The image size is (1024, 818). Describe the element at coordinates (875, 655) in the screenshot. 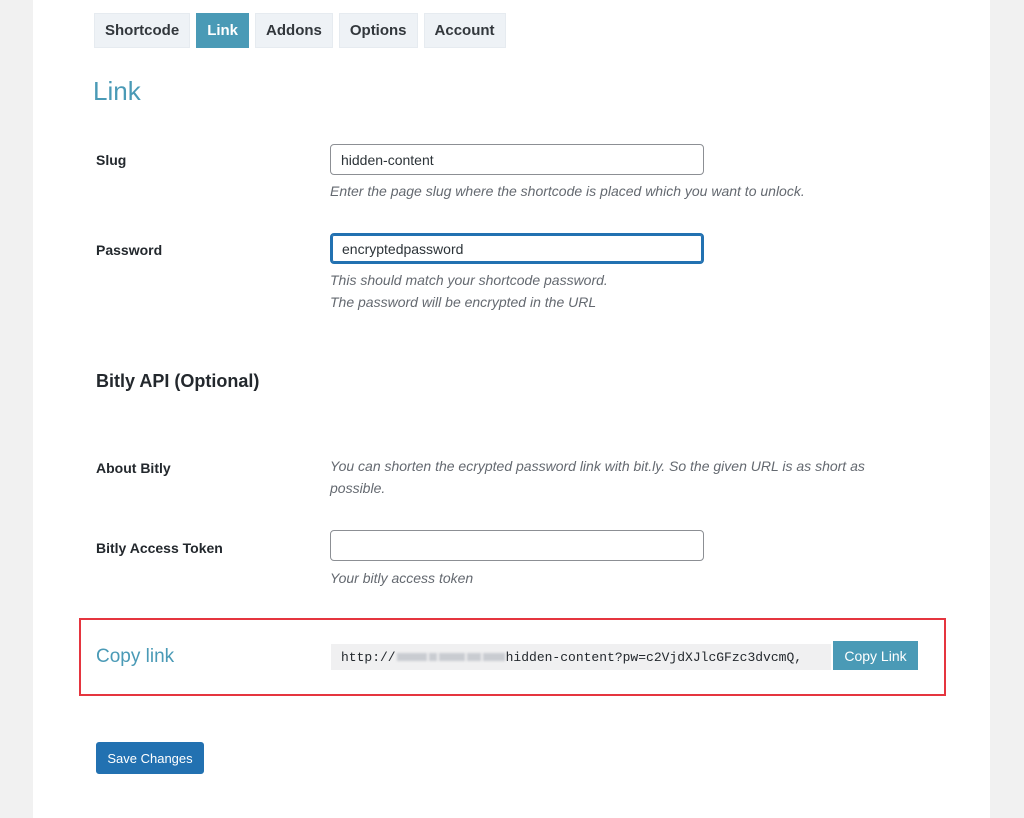

I see `copy-link-button: Copy Link` at that location.